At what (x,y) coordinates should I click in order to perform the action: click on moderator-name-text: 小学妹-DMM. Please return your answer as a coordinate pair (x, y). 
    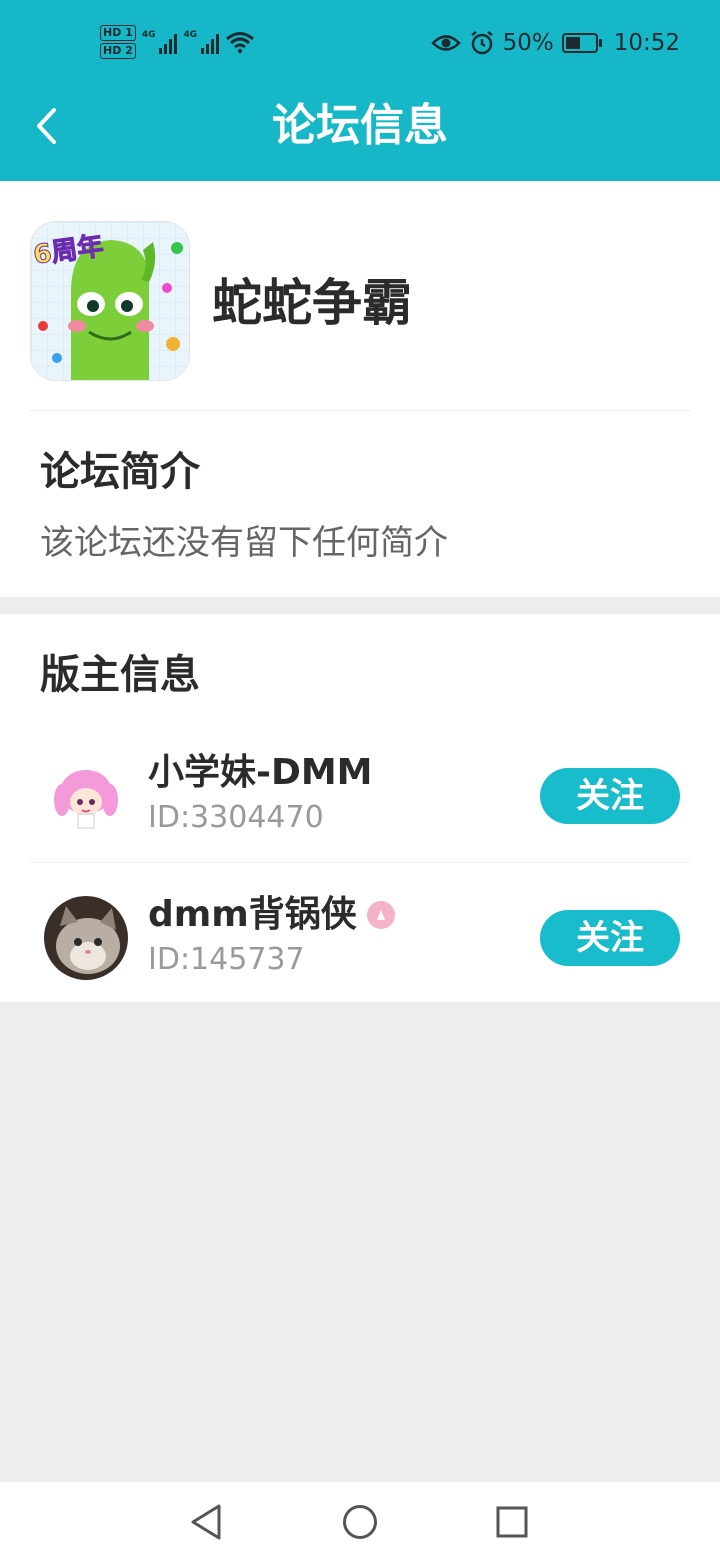
    Looking at the image, I should click on (260, 772).